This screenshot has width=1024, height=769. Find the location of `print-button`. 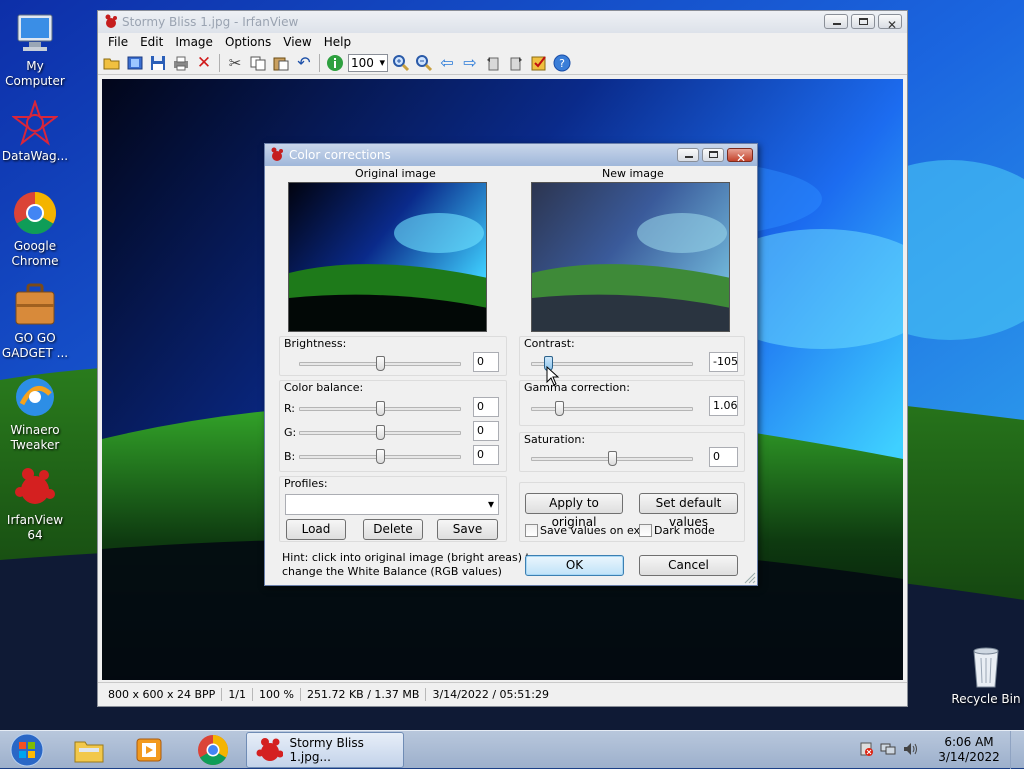

print-button is located at coordinates (181, 63).